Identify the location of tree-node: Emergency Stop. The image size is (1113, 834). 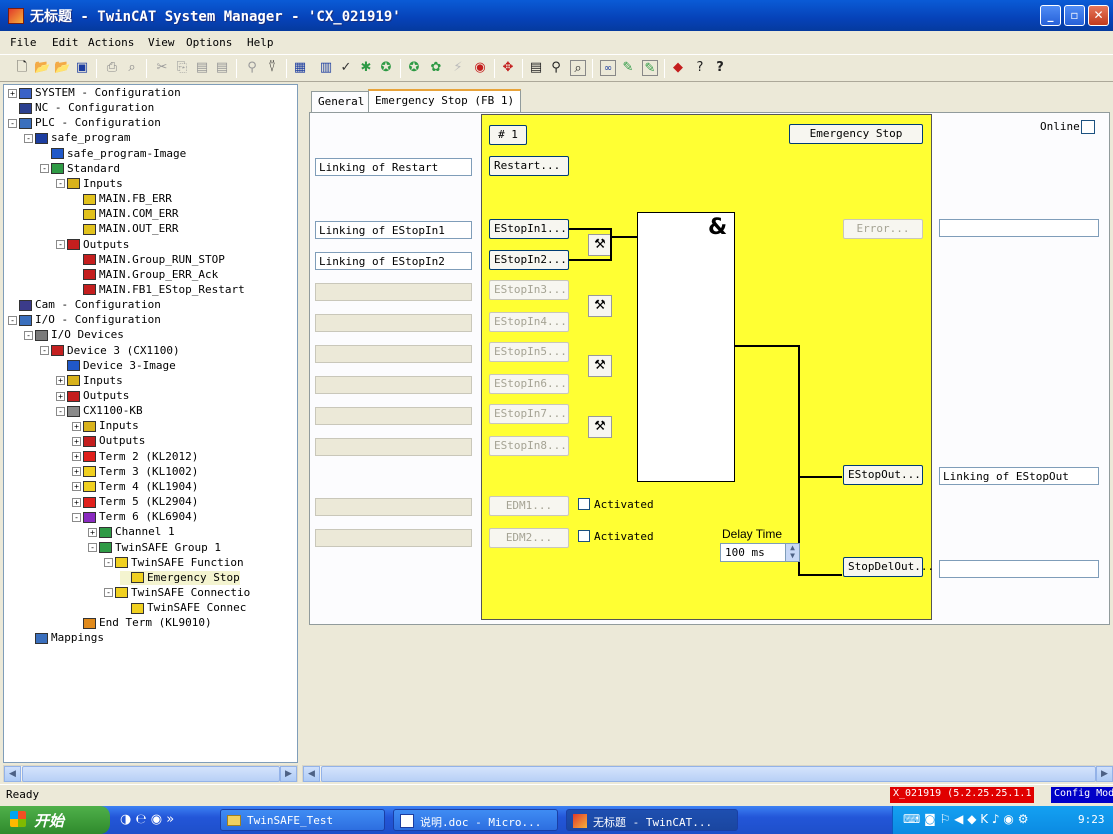
(180, 577).